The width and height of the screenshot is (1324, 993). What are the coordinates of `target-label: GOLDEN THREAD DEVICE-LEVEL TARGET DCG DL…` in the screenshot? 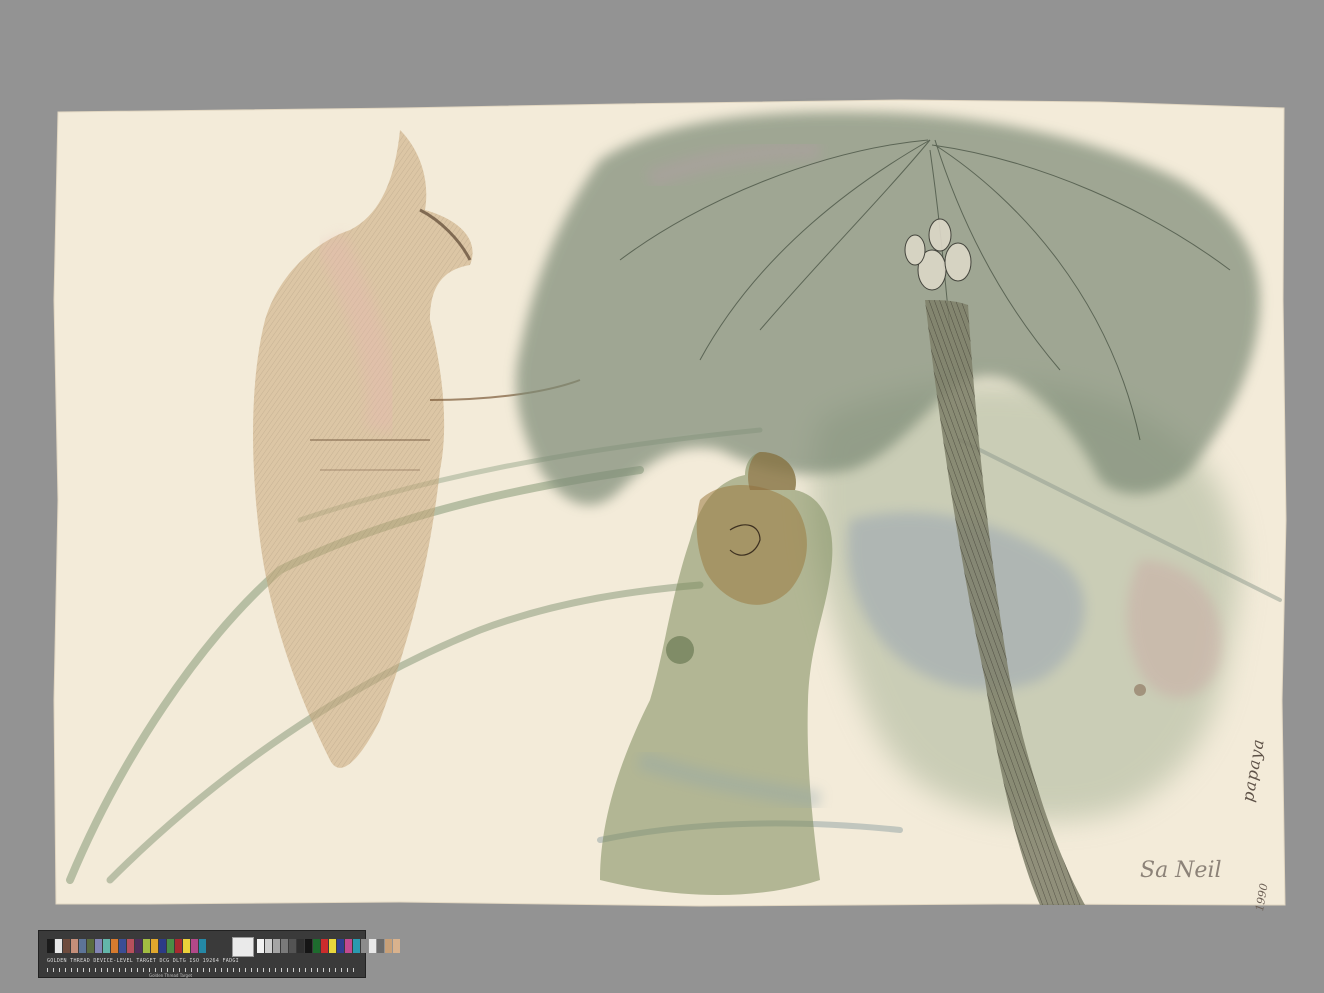 It's located at (143, 961).